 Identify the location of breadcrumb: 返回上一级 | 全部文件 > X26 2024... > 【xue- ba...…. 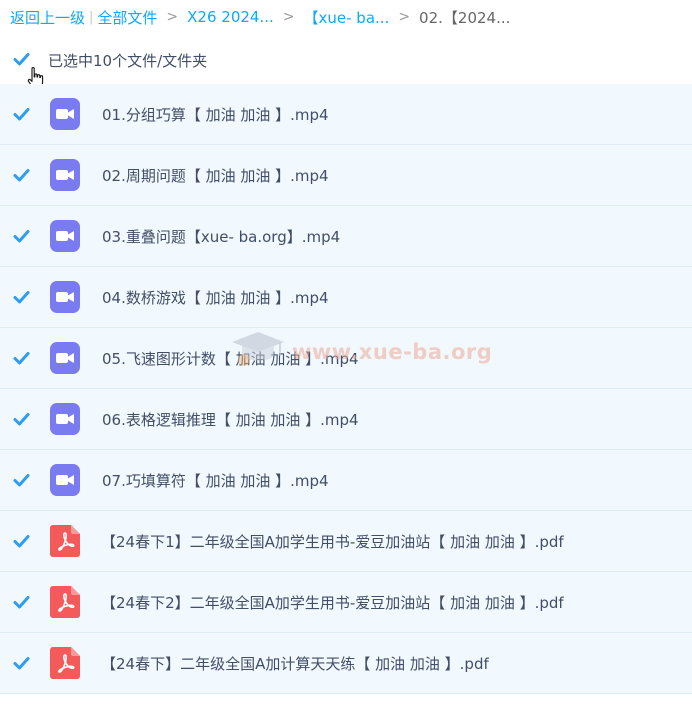
(260, 17).